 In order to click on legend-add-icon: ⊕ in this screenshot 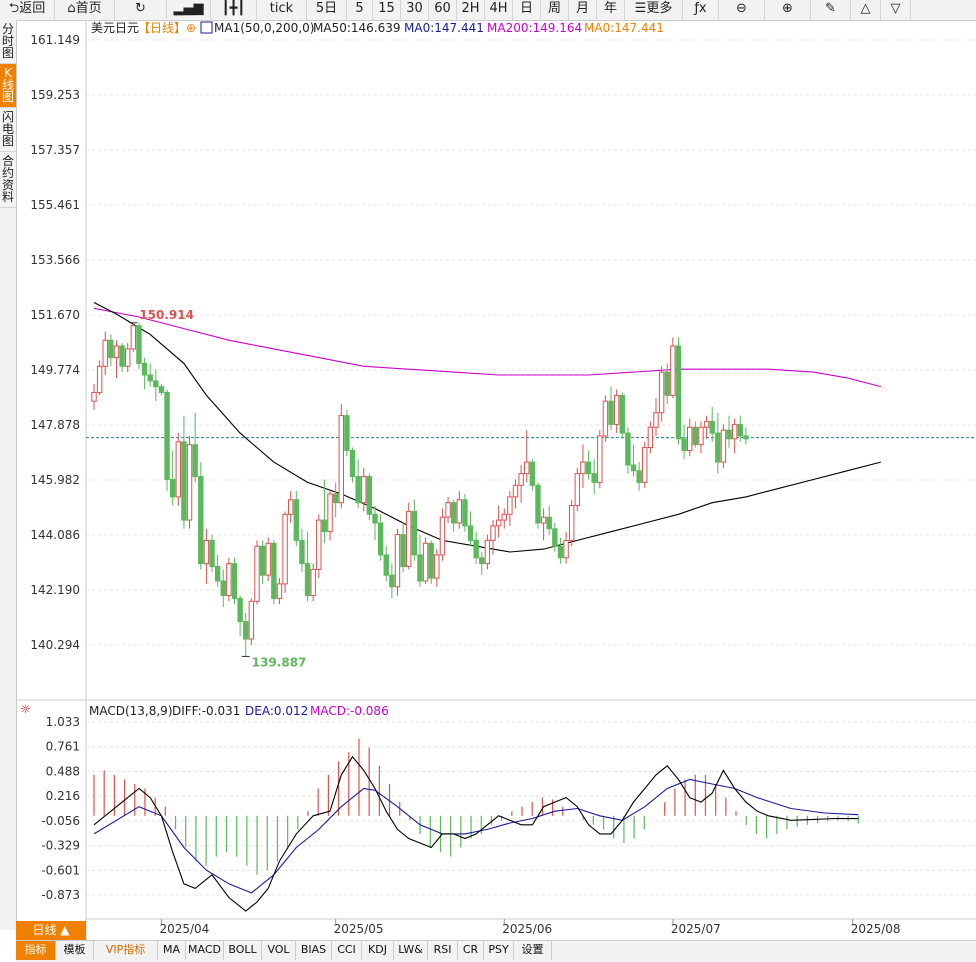, I will do `click(191, 28)`.